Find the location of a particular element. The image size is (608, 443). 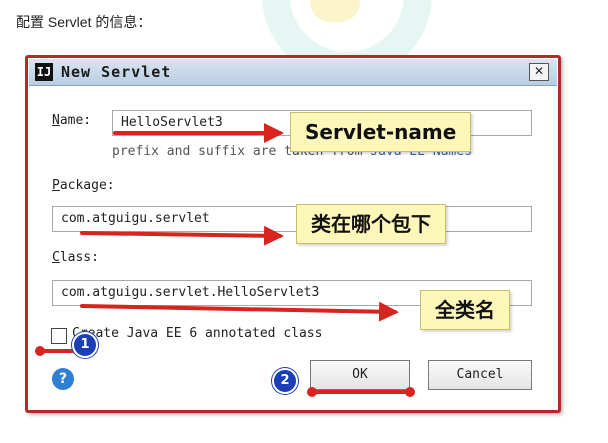

class-label: Class: is located at coordinates (75, 257).